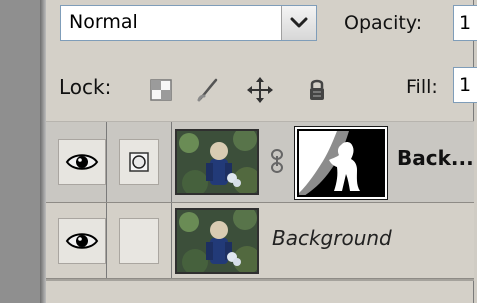 This screenshot has height=303, width=477. I want to click on lock-label: Lock:, so click(85, 87).